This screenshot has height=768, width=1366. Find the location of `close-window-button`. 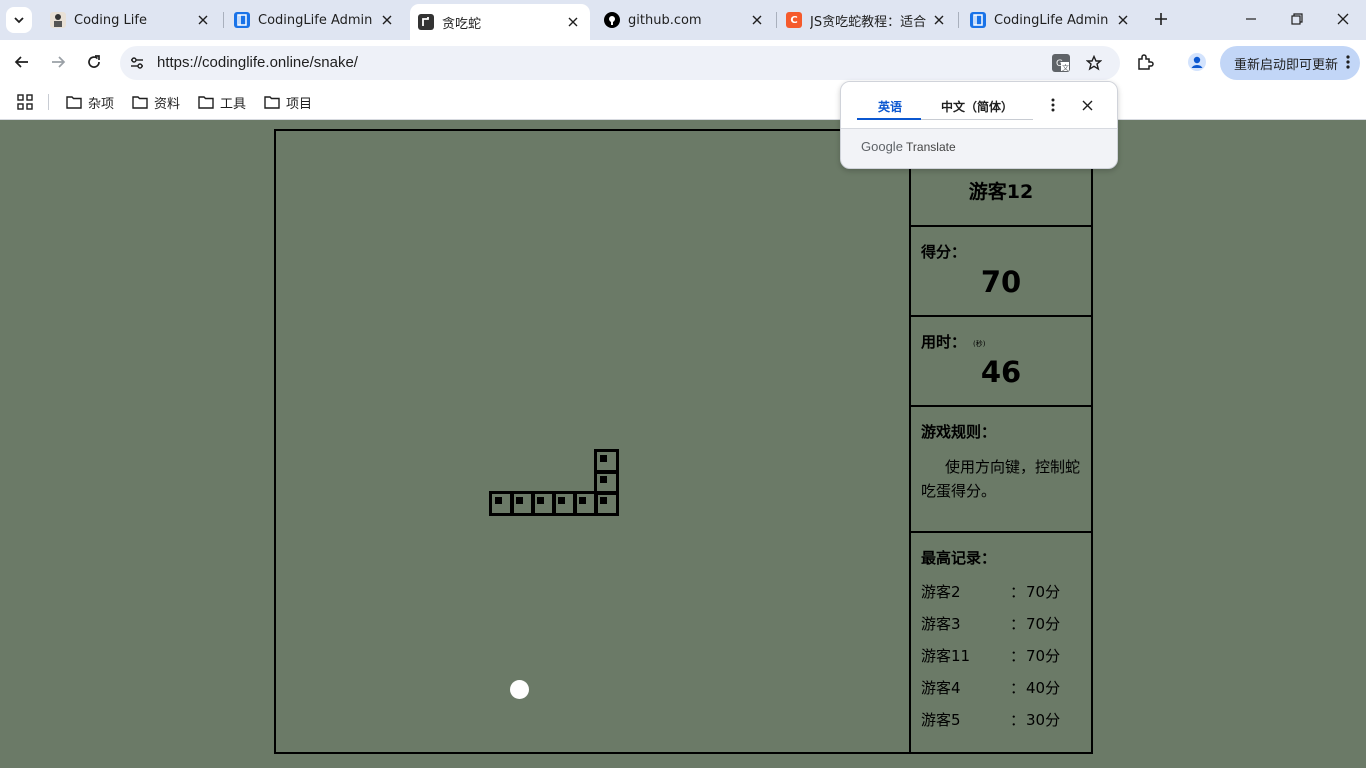

close-window-button is located at coordinates (1343, 19).